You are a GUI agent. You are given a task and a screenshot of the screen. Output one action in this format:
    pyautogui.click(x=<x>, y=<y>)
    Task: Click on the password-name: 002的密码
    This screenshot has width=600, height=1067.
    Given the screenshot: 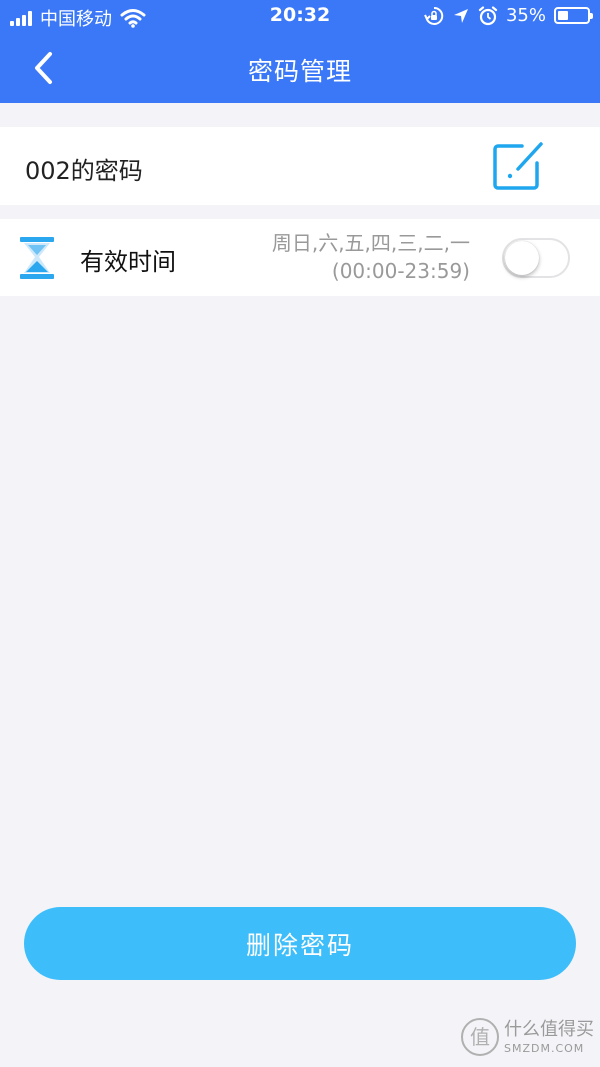 What is the action you would take?
    pyautogui.click(x=84, y=171)
    